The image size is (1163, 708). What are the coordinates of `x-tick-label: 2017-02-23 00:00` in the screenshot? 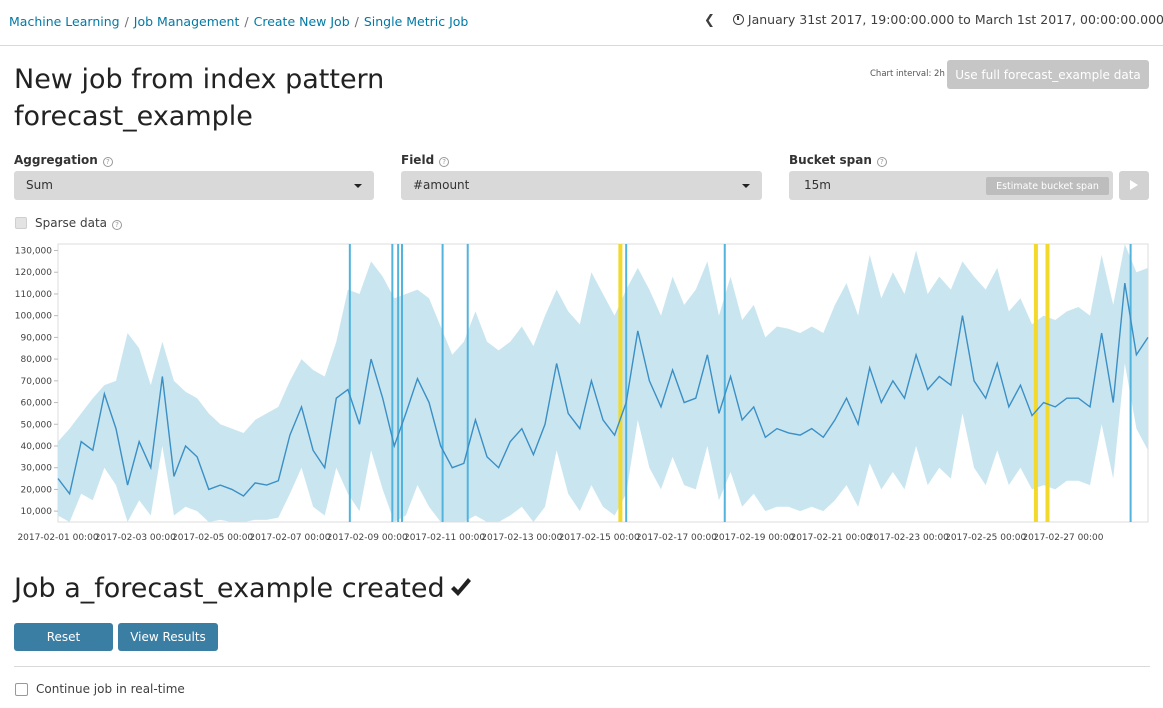 It's located at (908, 538).